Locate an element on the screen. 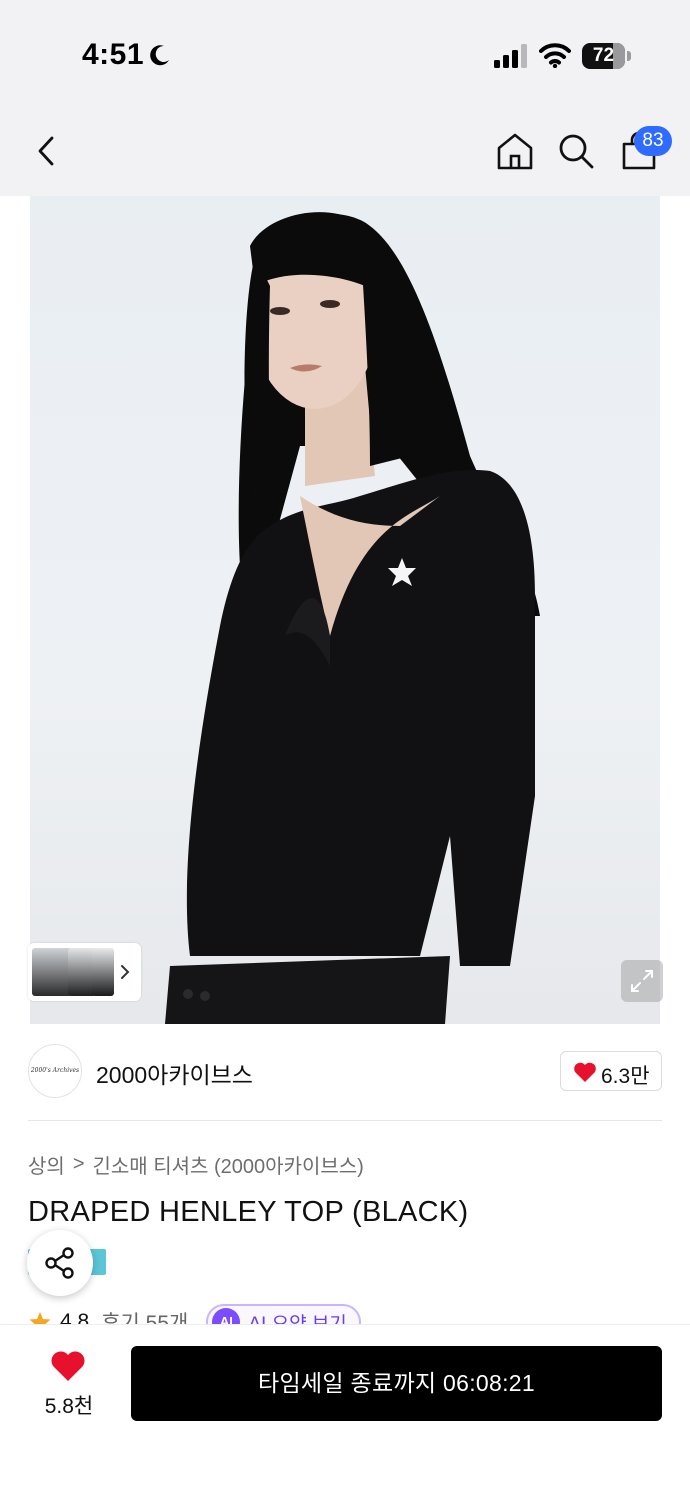 This screenshot has width=690, height=1500. wifi-icon is located at coordinates (555, 55).